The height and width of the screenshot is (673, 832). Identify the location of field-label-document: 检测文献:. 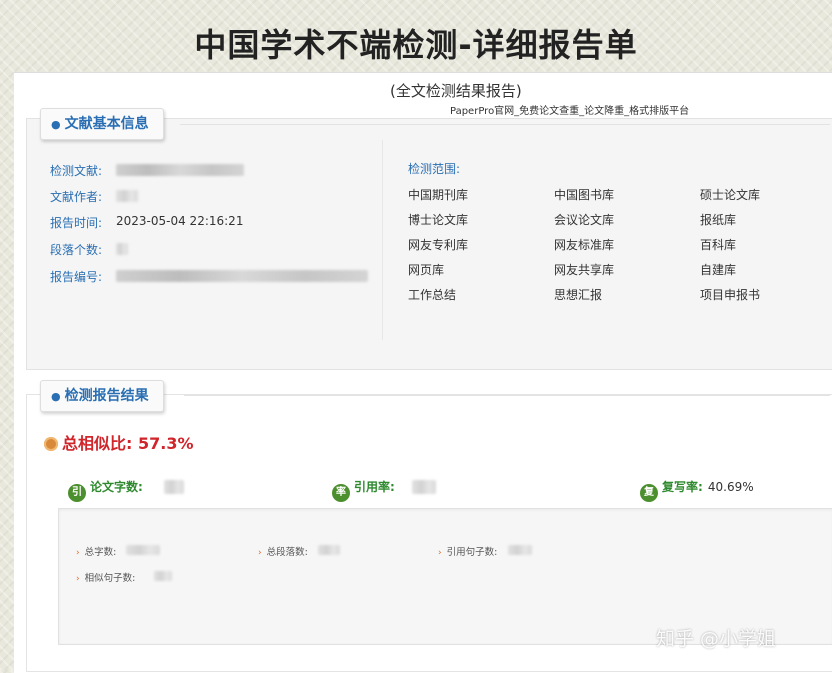
(76, 171).